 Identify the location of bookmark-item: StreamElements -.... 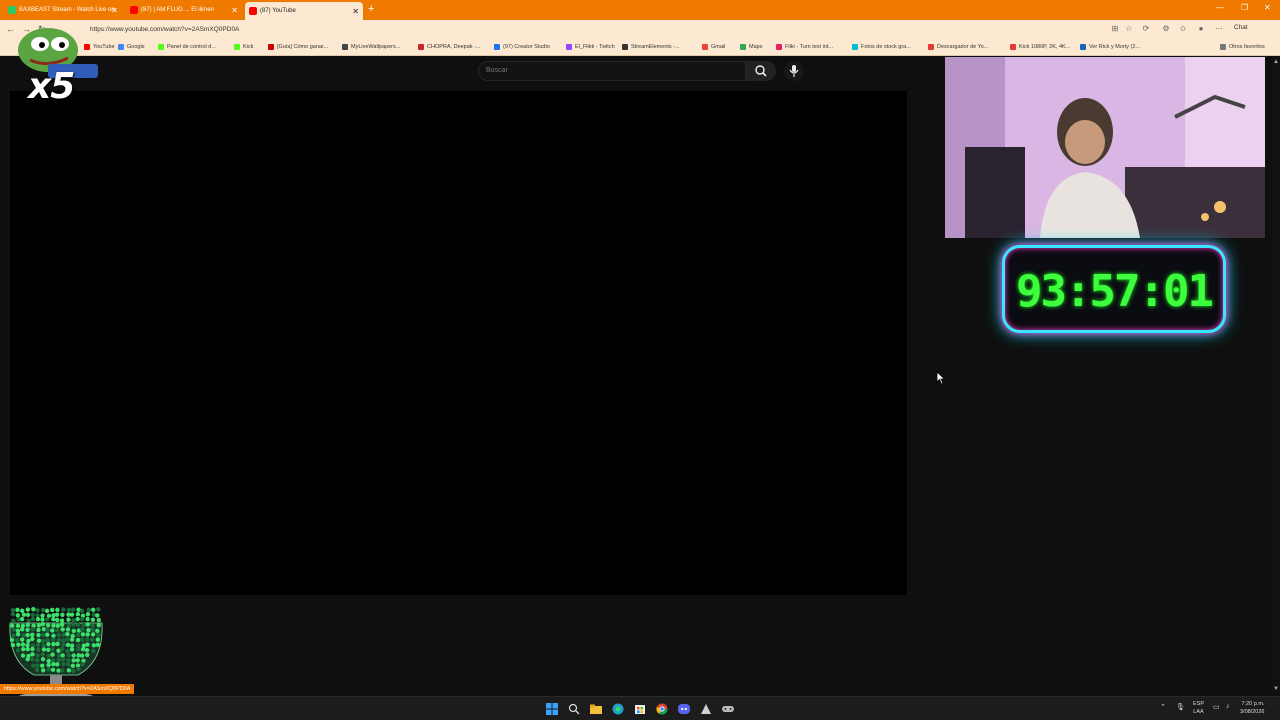
(651, 47).